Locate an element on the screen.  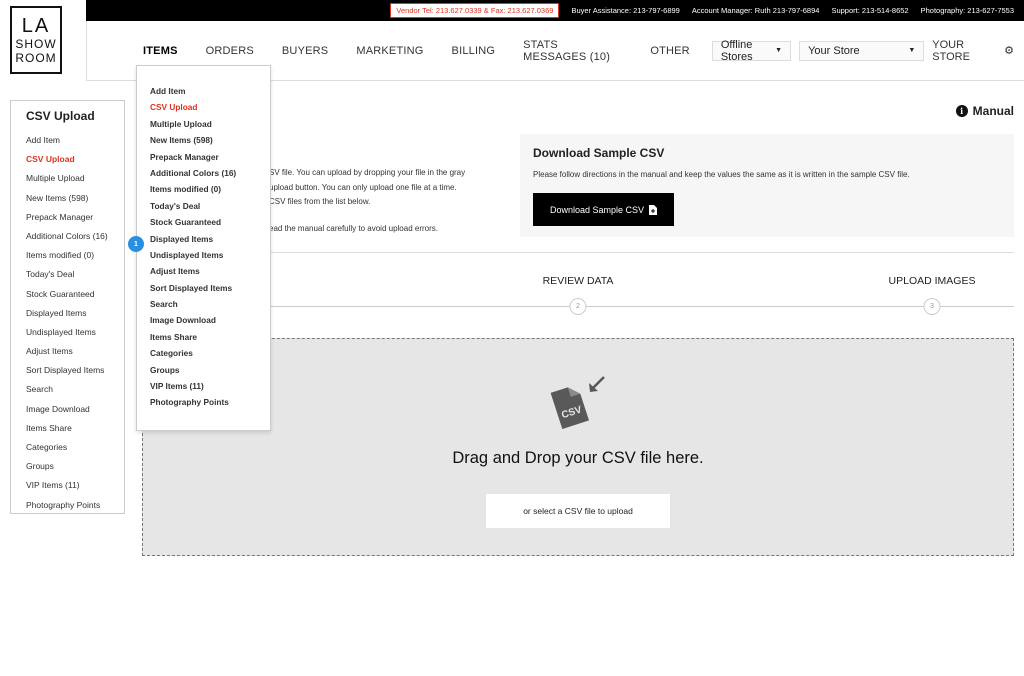
nav-buyers: BUYERS is located at coordinates (305, 51).